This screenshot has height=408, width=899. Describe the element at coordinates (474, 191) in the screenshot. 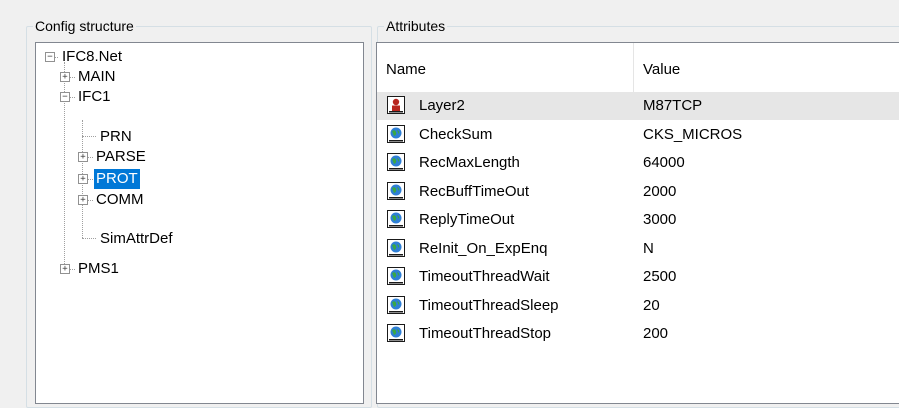

I see `attribute-name: RecBuffTimeOut` at that location.